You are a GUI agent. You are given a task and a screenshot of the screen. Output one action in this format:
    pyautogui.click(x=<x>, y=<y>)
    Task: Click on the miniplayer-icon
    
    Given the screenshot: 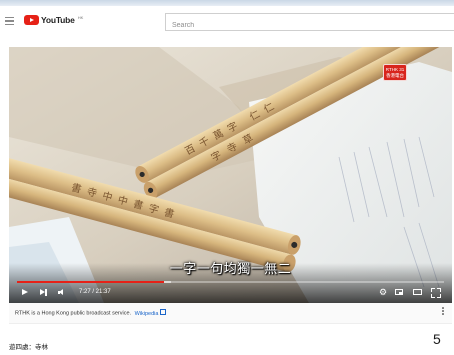 What is the action you would take?
    pyautogui.click(x=399, y=292)
    